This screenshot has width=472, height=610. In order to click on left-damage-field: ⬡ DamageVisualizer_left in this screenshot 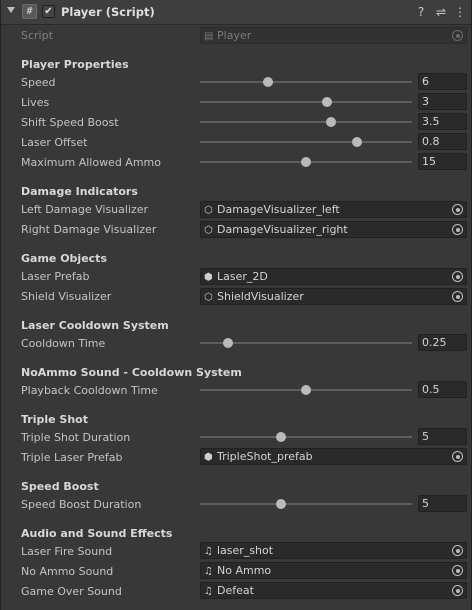, I will do `click(333, 209)`.